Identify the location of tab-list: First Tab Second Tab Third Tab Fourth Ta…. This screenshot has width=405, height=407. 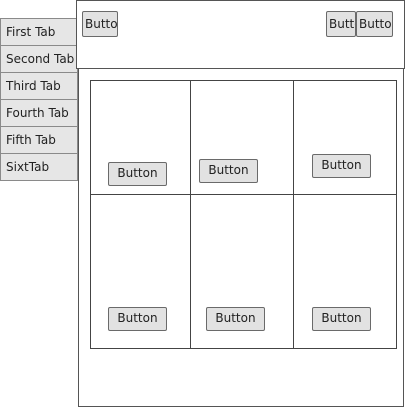
(39, 99).